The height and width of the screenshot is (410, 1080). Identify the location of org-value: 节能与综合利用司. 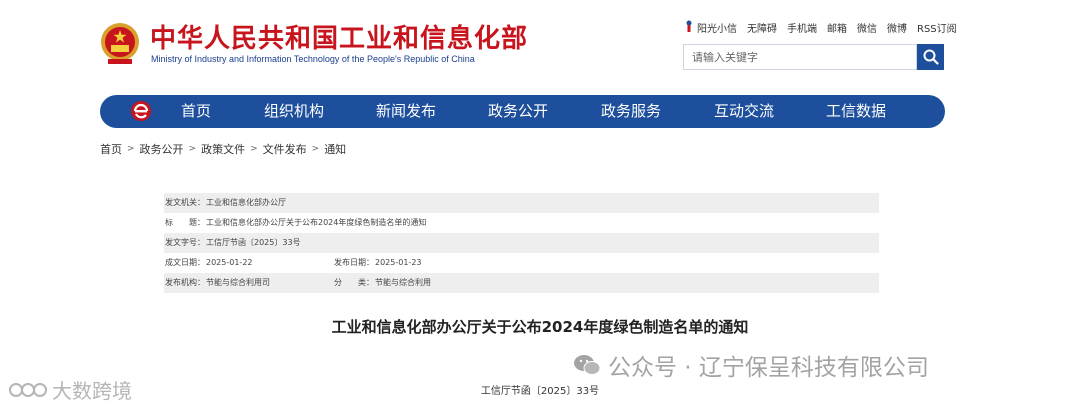
(238, 282).